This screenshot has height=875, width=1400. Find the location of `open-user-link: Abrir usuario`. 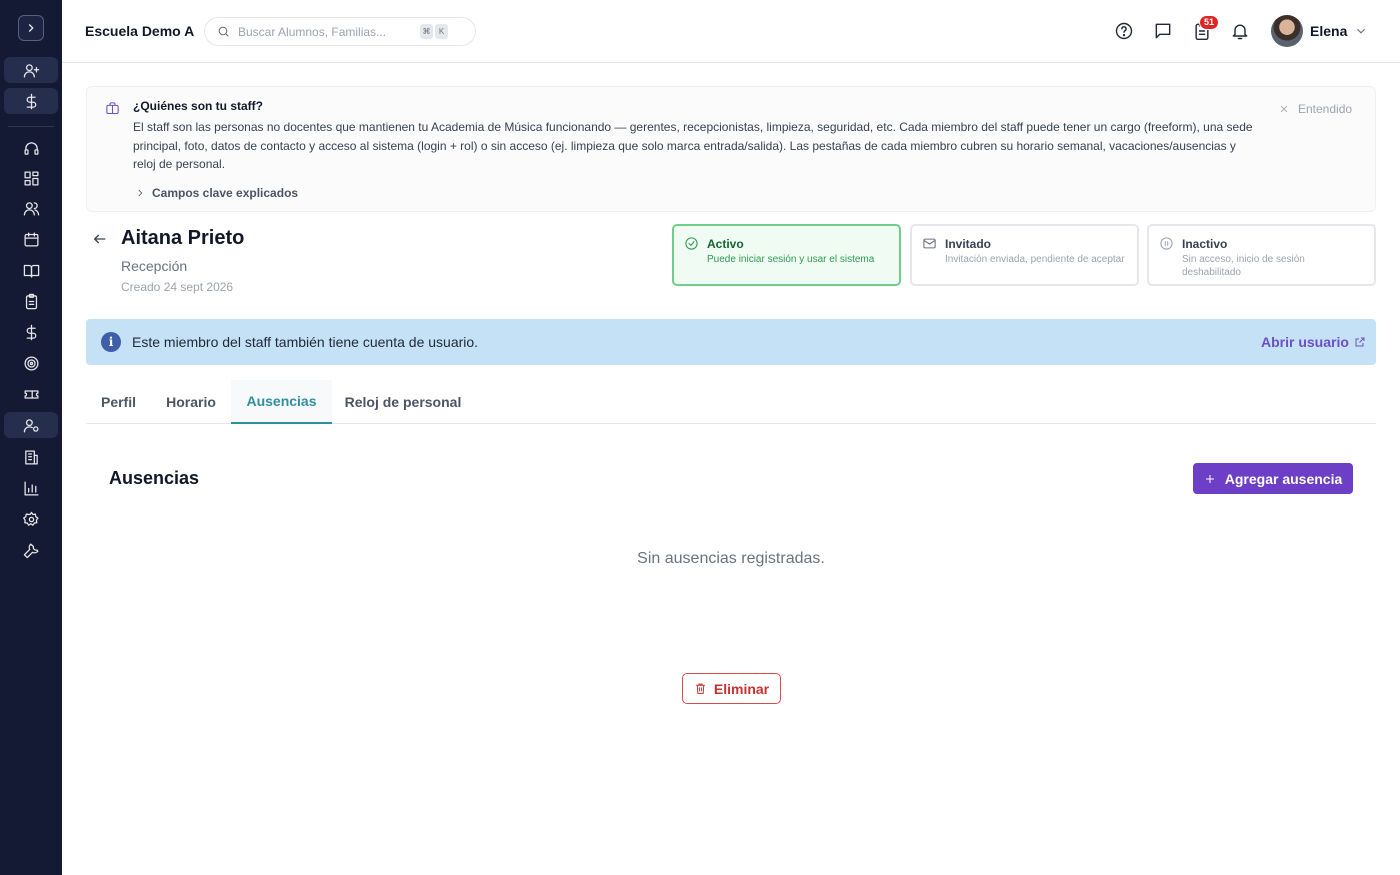

open-user-link: Abrir usuario is located at coordinates (1313, 342).